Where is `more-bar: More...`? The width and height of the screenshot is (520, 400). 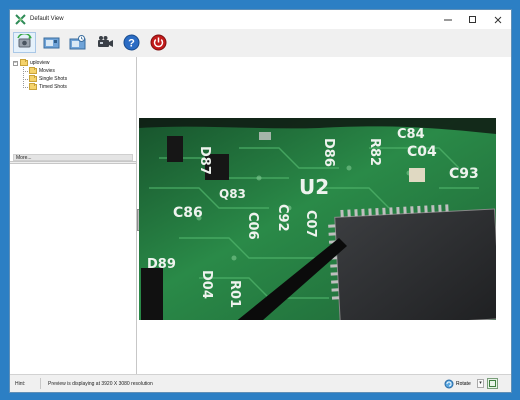
more-bar: More... is located at coordinates (73, 157).